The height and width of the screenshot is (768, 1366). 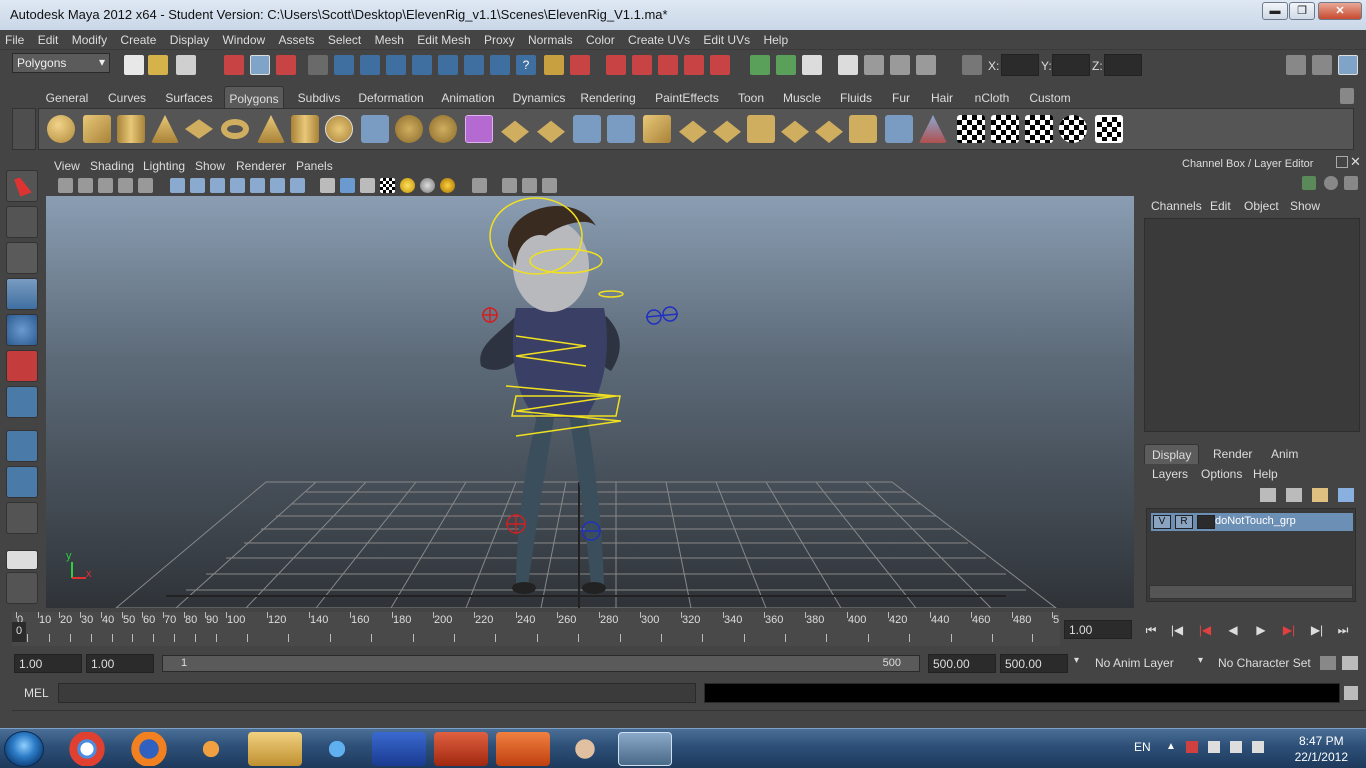 I want to click on float-panel-icon, so click(x=1342, y=162).